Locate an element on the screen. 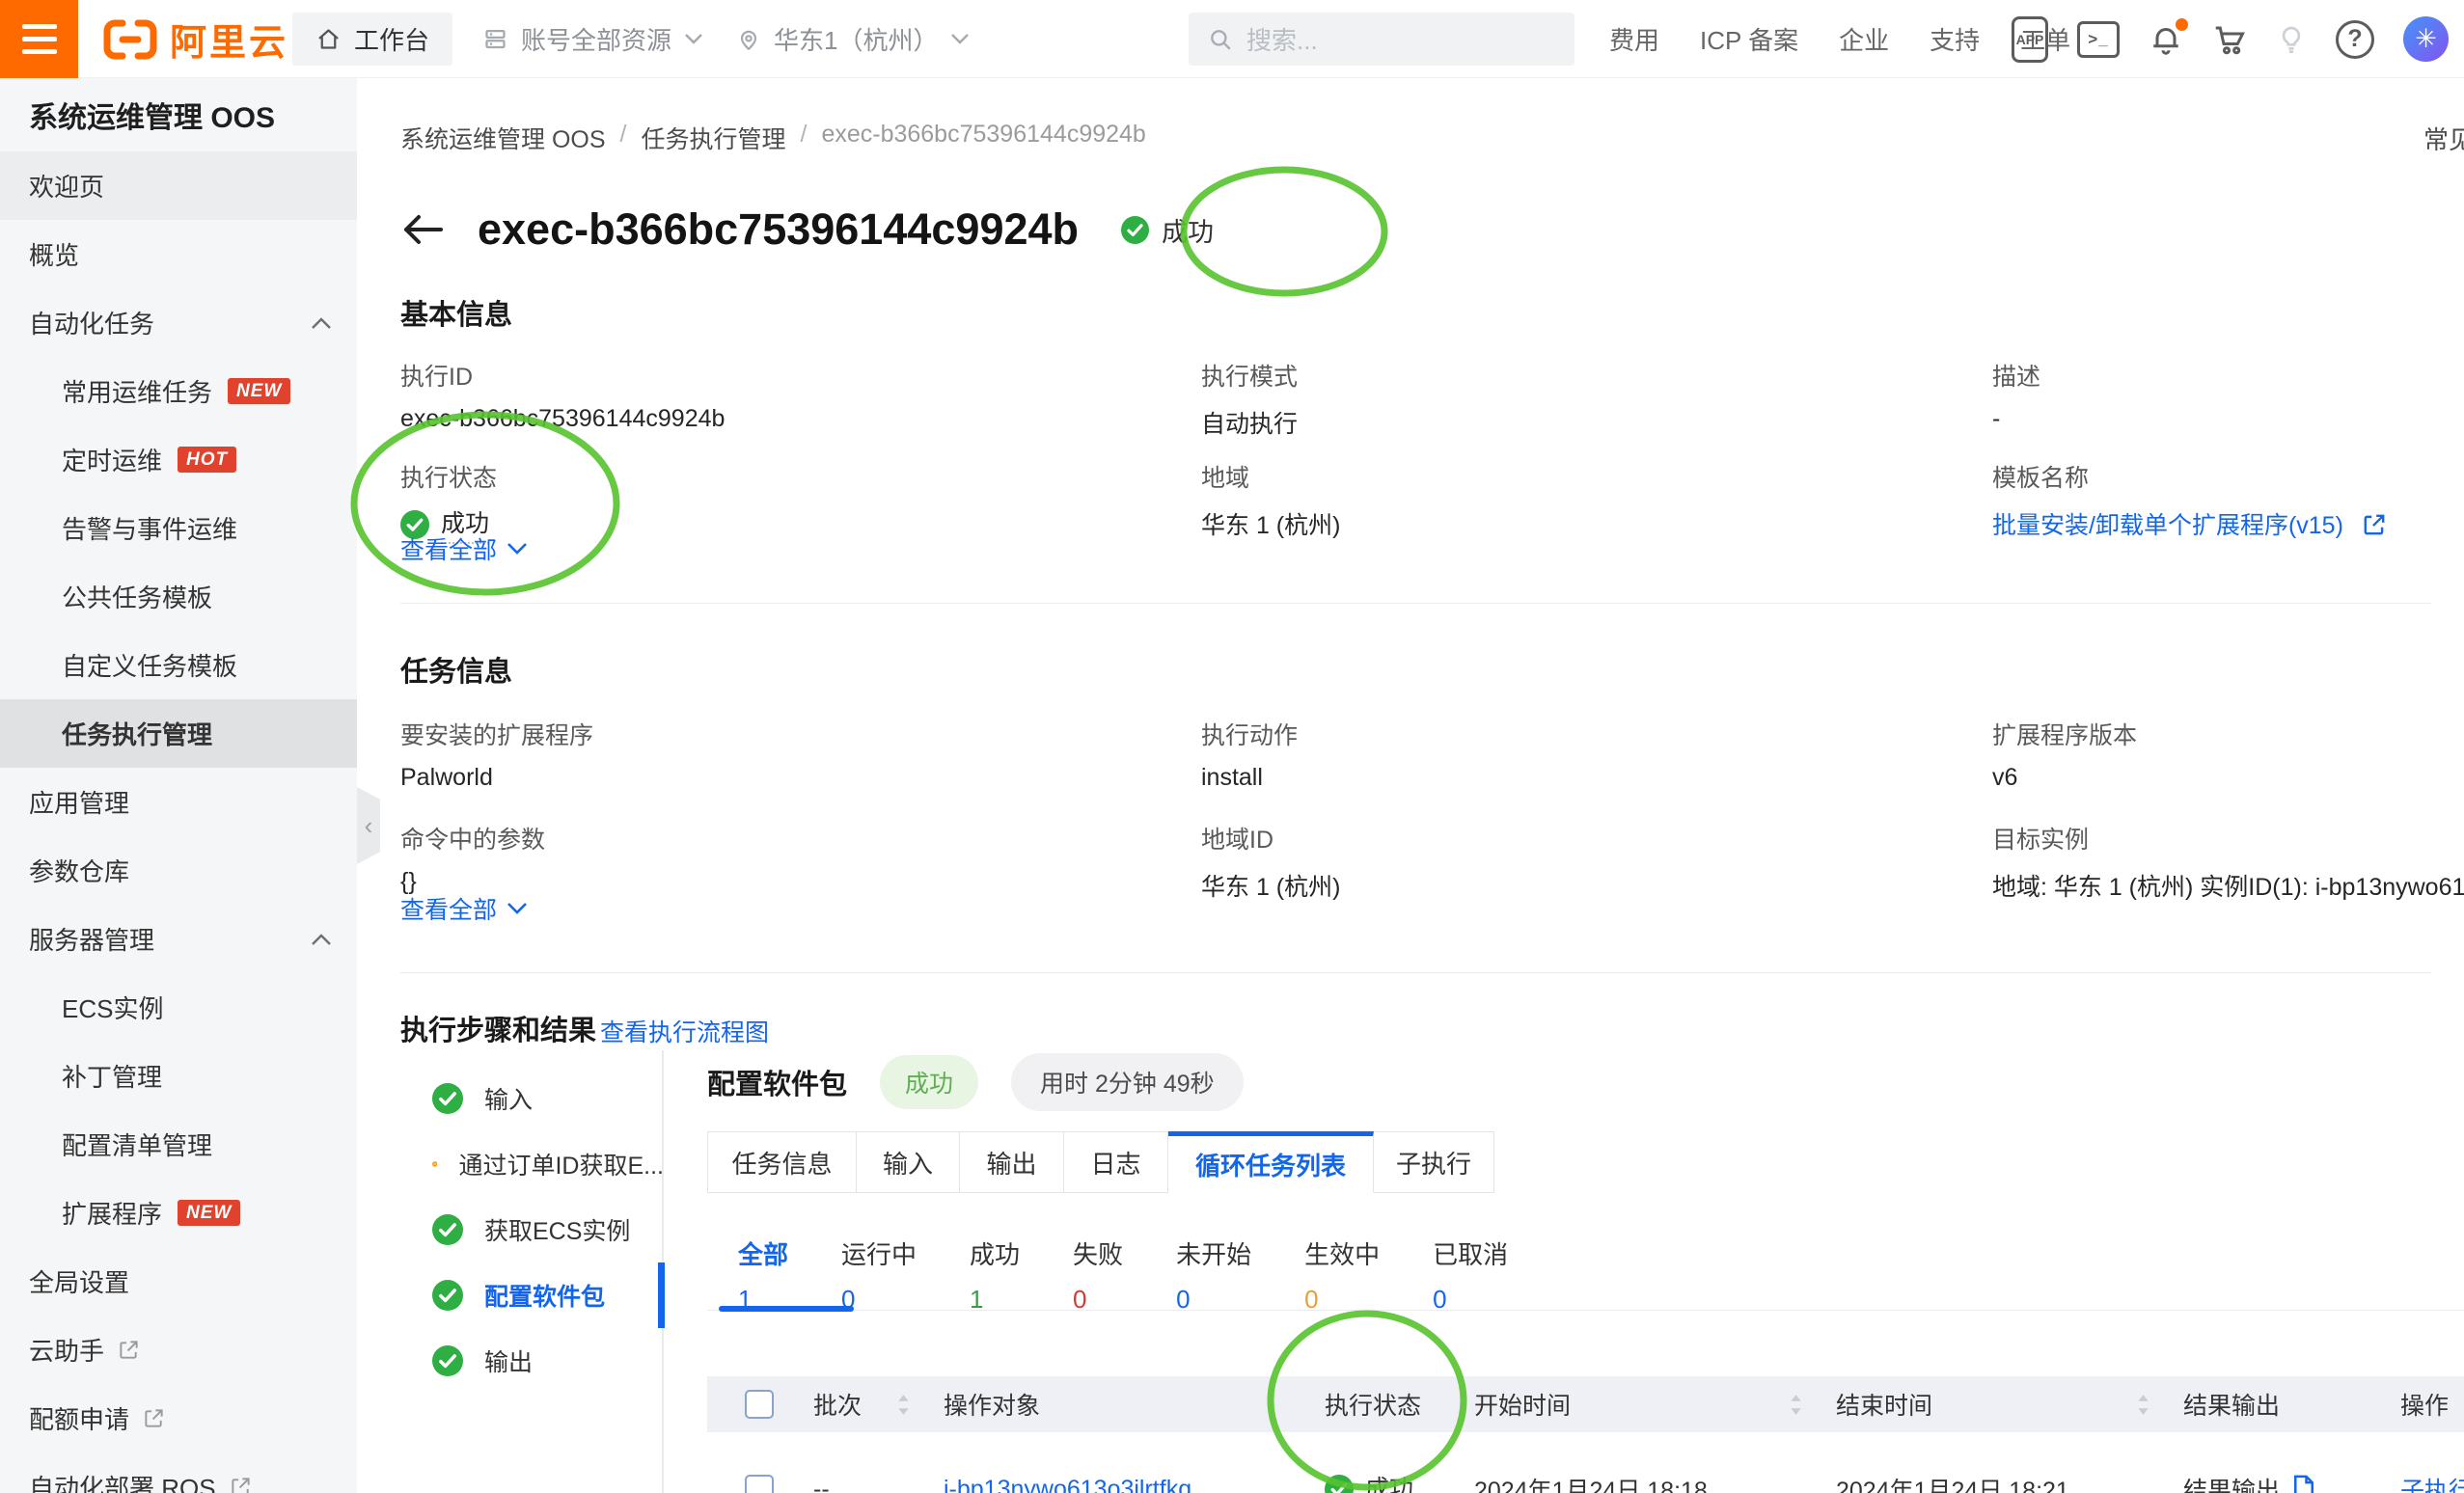 The height and width of the screenshot is (1493, 2464). sidebar-item-scheduled-ops: 定时运维 HOT is located at coordinates (178, 459).